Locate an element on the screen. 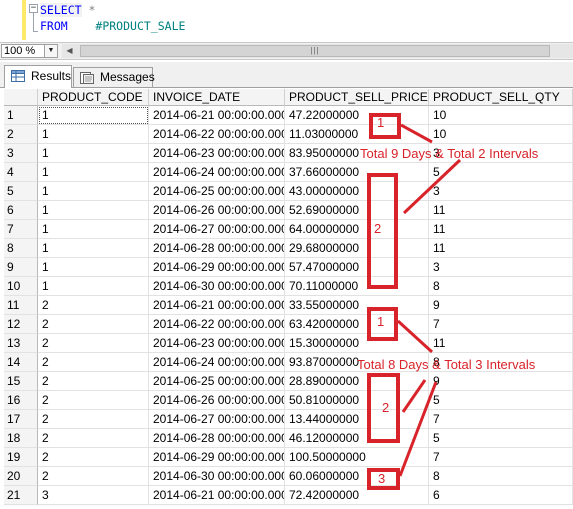 The height and width of the screenshot is (509, 573). connector-p2-box3 is located at coordinates (418, 429).